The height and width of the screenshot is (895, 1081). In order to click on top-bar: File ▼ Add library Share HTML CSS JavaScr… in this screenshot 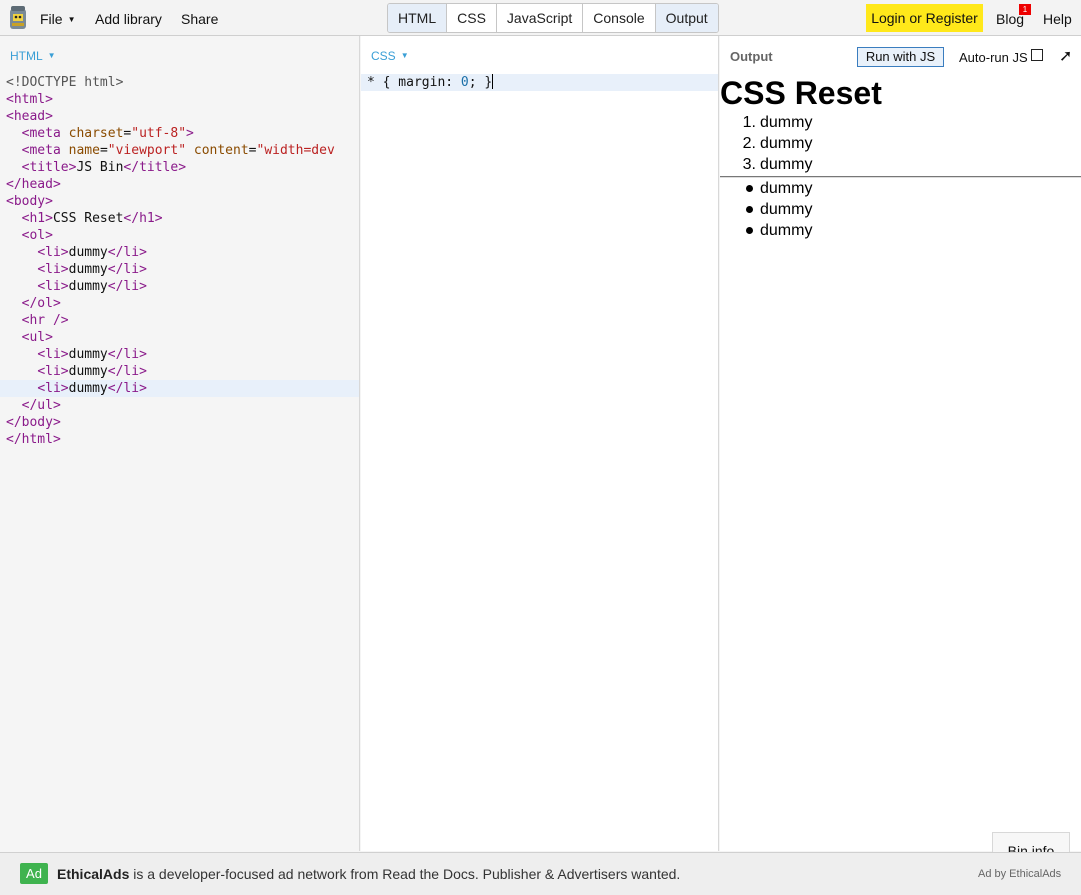, I will do `click(540, 18)`.